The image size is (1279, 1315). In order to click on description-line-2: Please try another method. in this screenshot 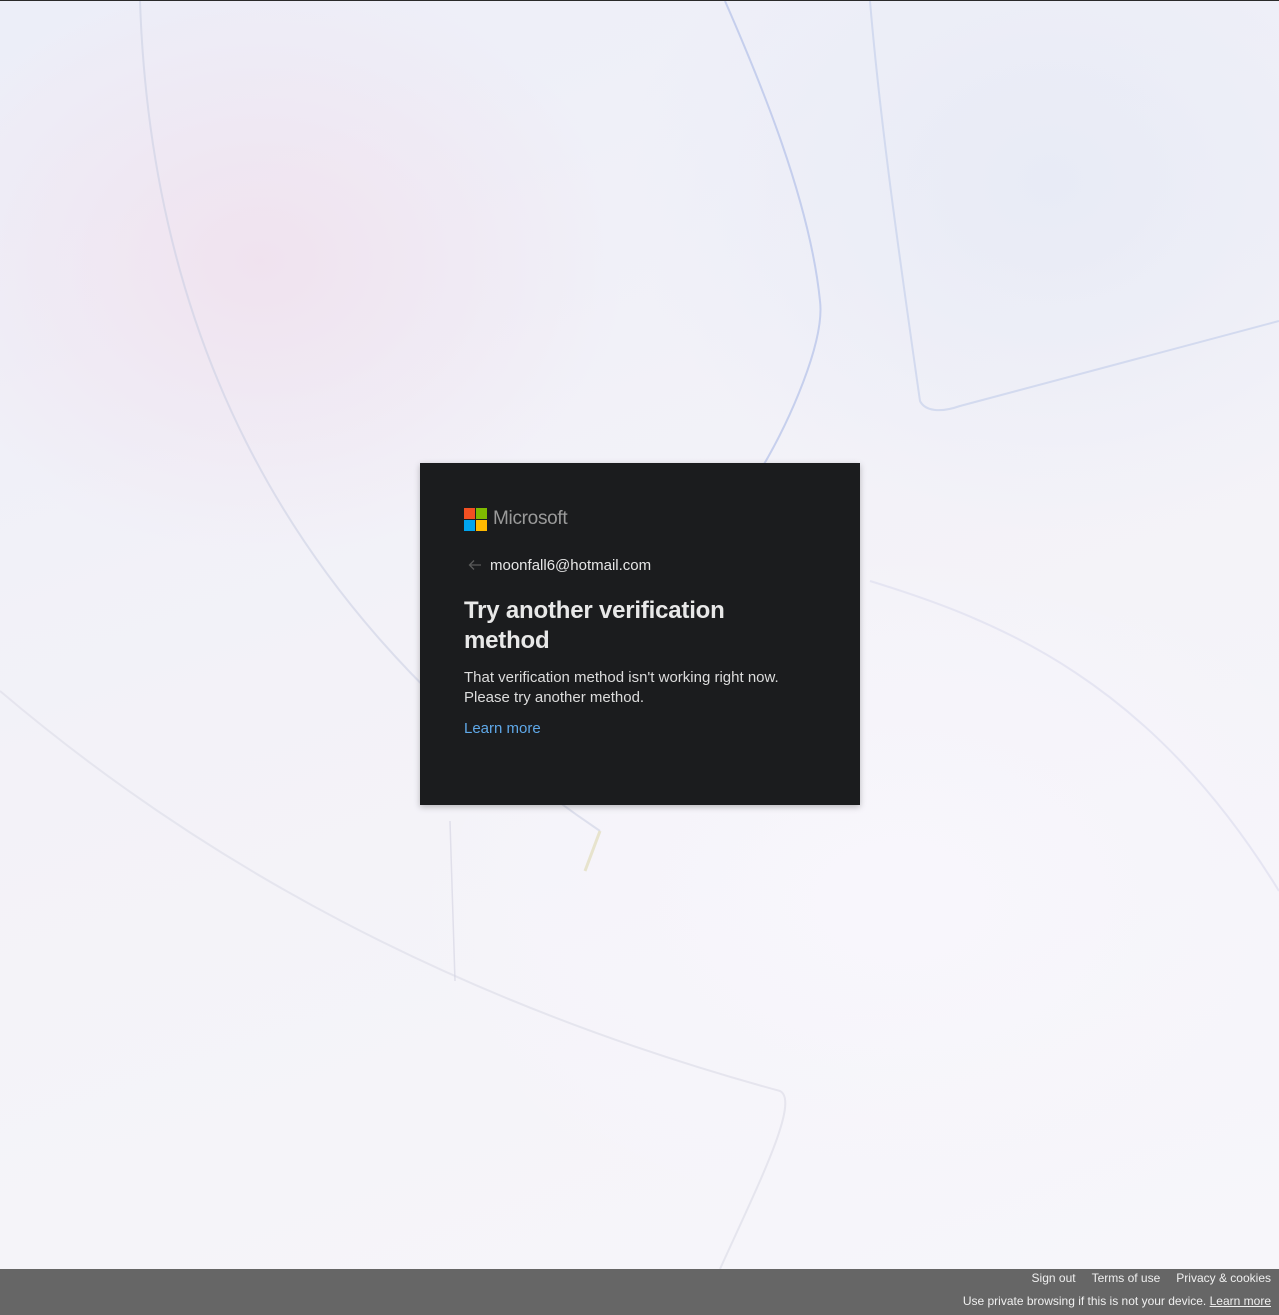, I will do `click(554, 697)`.